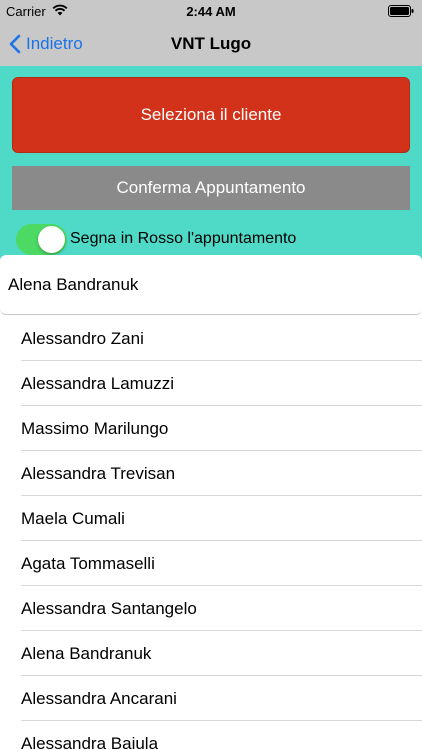 Image resolution: width=422 pixels, height=750 pixels. Describe the element at coordinates (211, 383) in the screenshot. I see `list-item: Alessandra Lamuzzi` at that location.